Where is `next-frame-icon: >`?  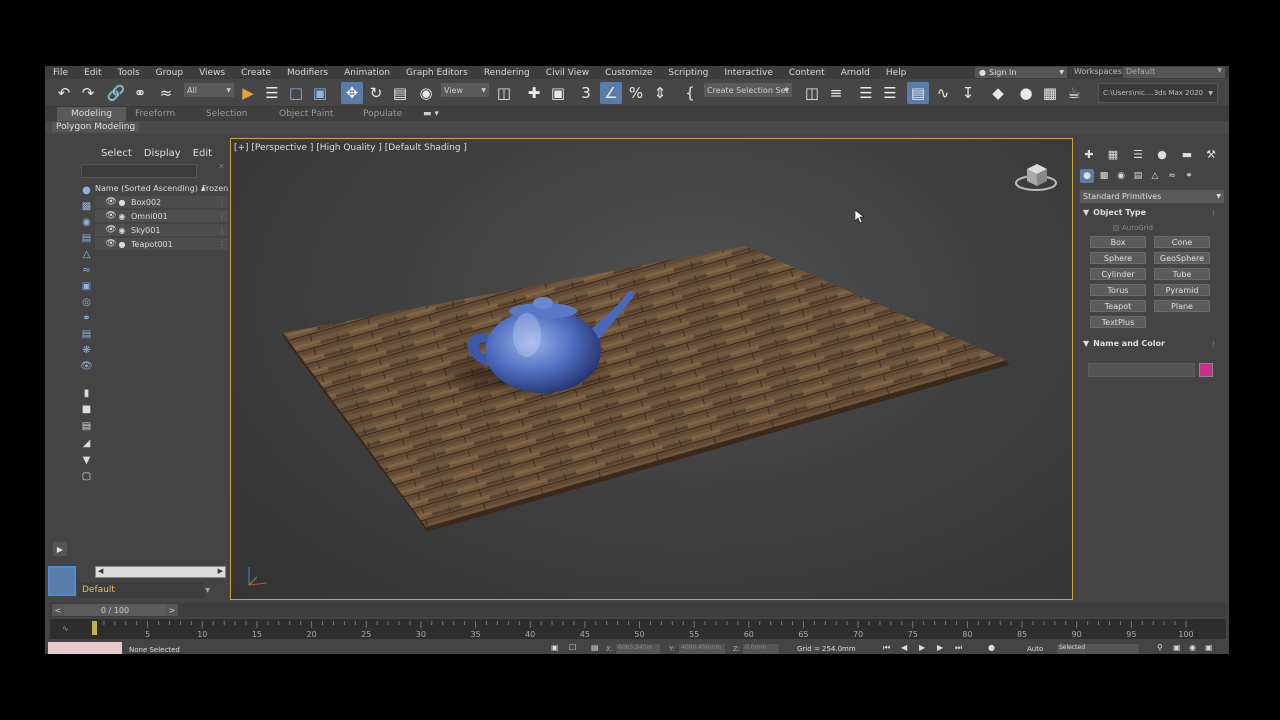
next-frame-icon: > is located at coordinates (172, 610).